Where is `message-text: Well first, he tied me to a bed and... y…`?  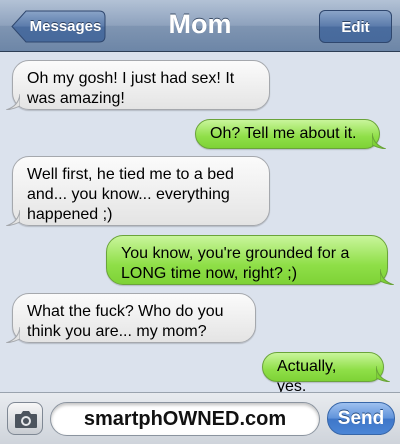 message-text: Well first, he tied me to a bed and... y… is located at coordinates (130, 194).